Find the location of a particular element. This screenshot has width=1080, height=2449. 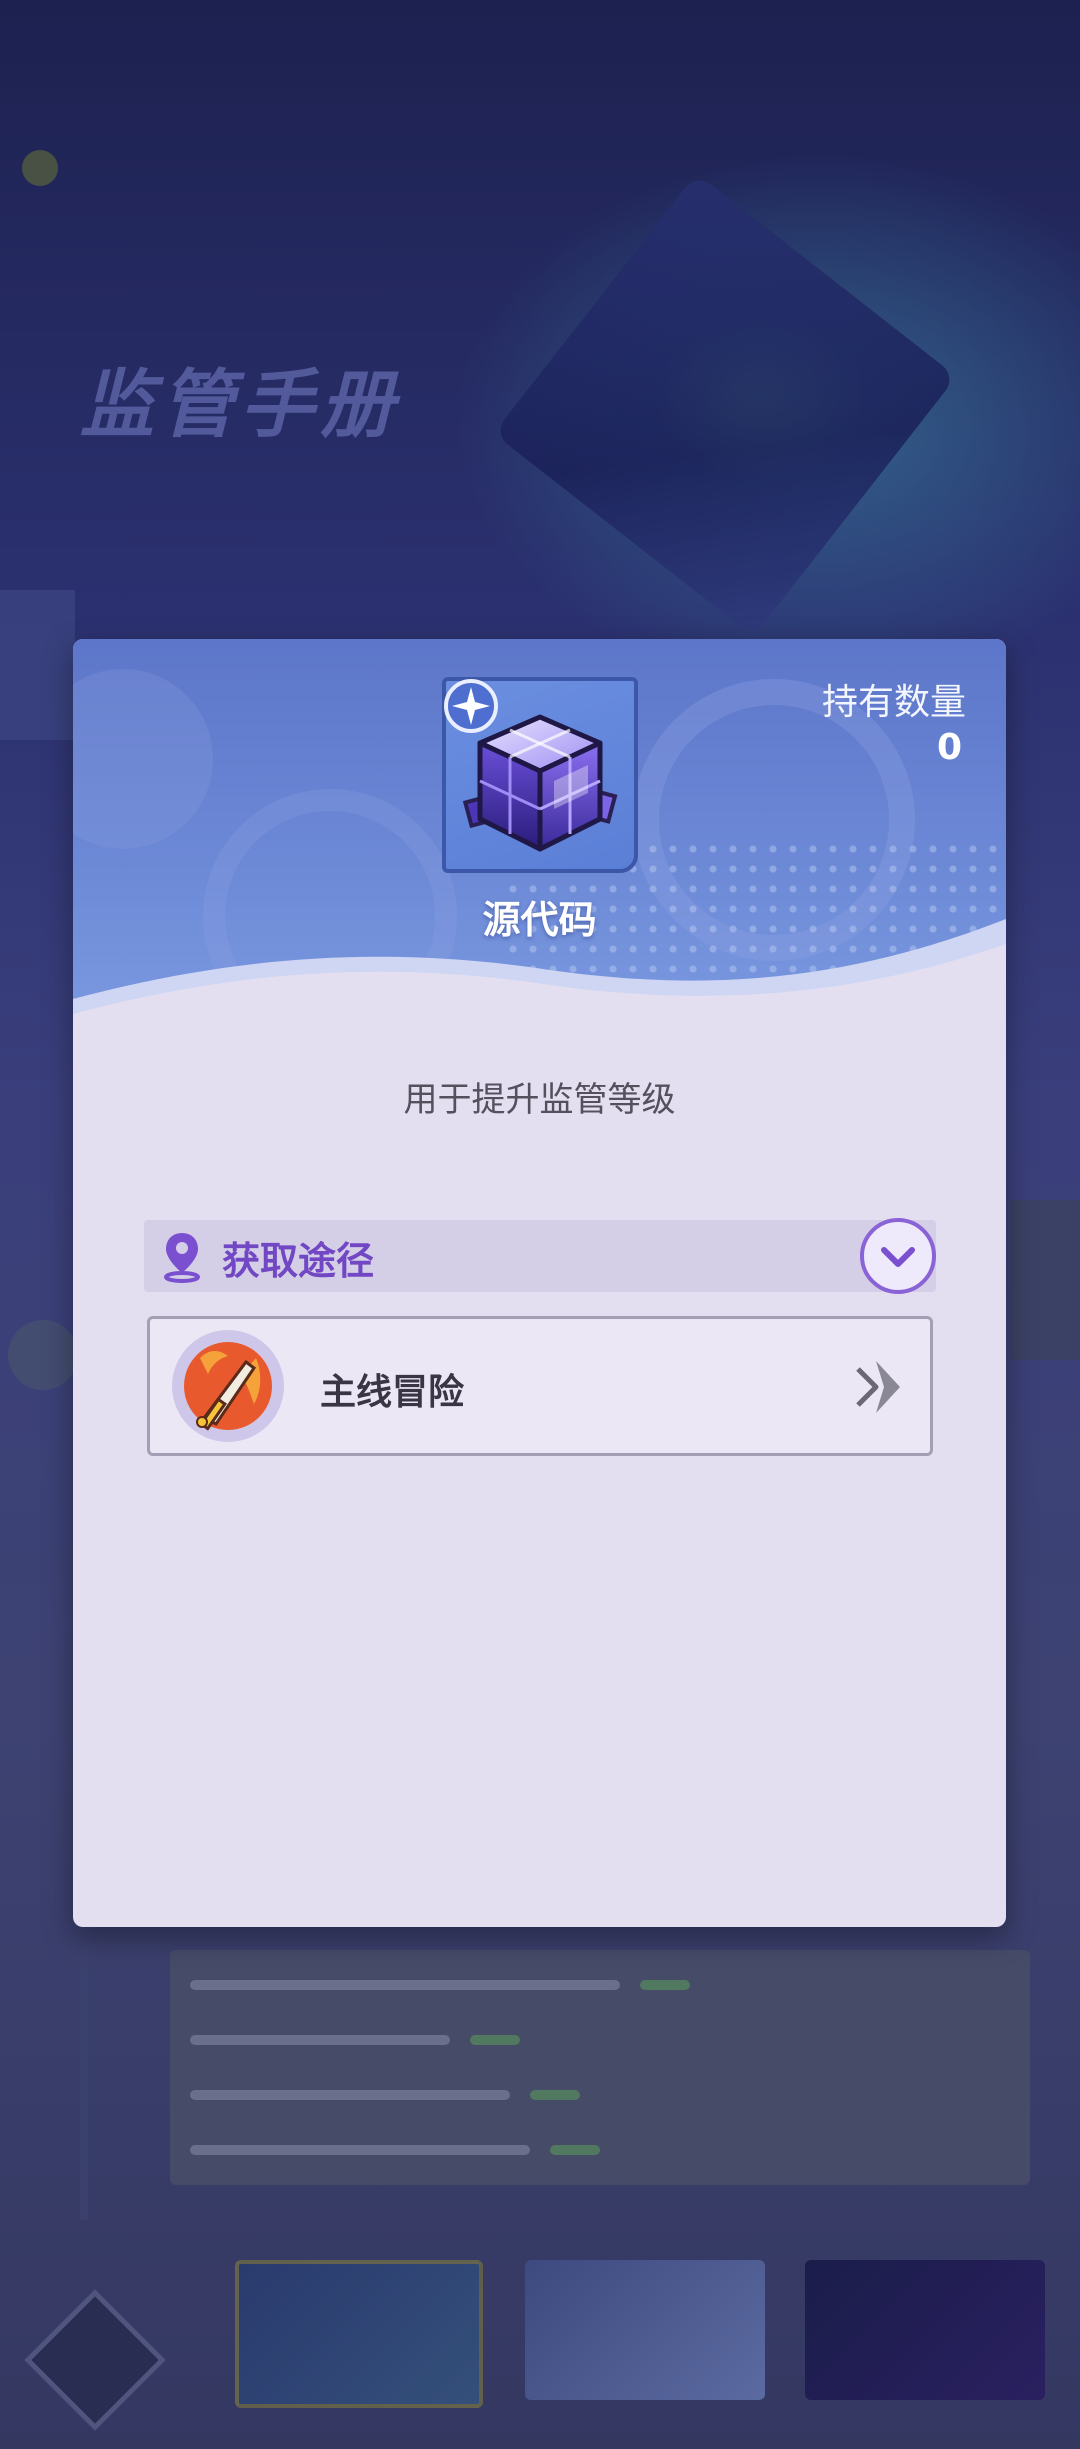

background-side-button is located at coordinates (43, 1355).